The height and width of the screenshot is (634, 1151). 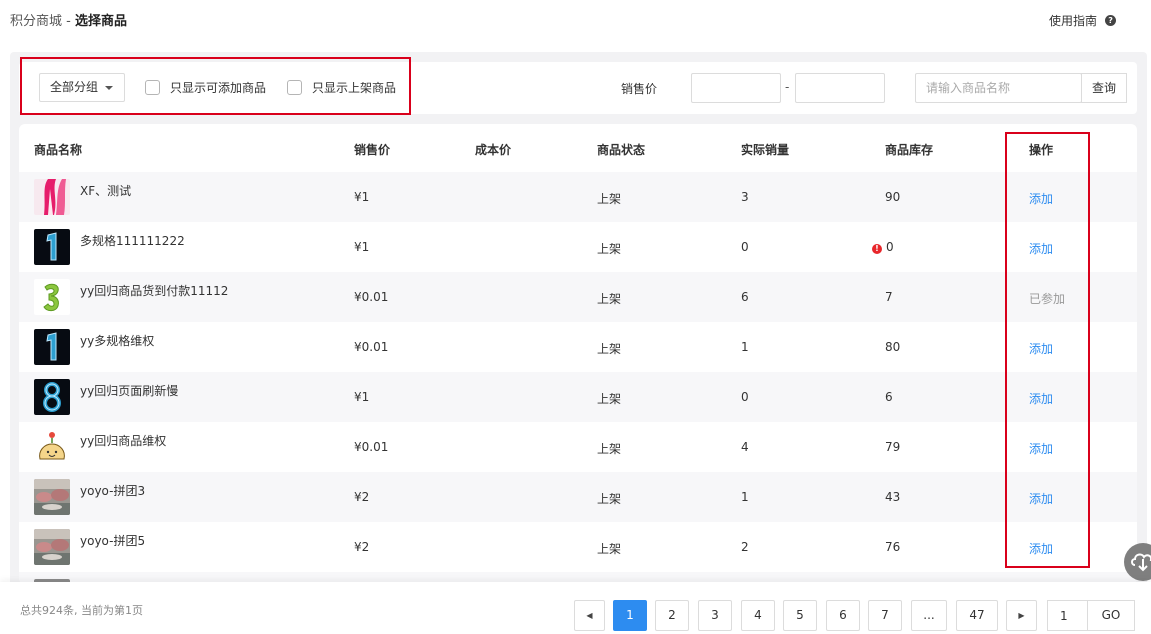 I want to click on next-page-button: ▶, so click(x=1021, y=615).